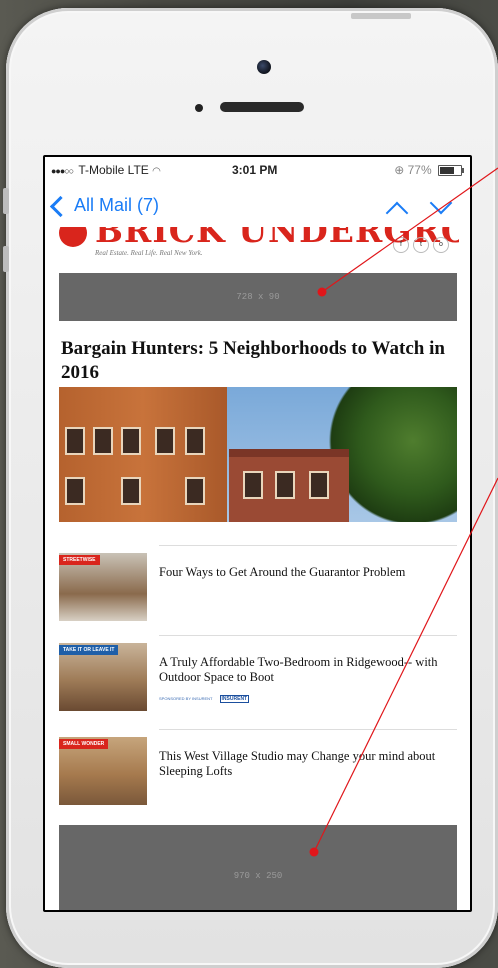  Describe the element at coordinates (234, 699) in the screenshot. I see `sponsor-logo: INSURENT` at that location.